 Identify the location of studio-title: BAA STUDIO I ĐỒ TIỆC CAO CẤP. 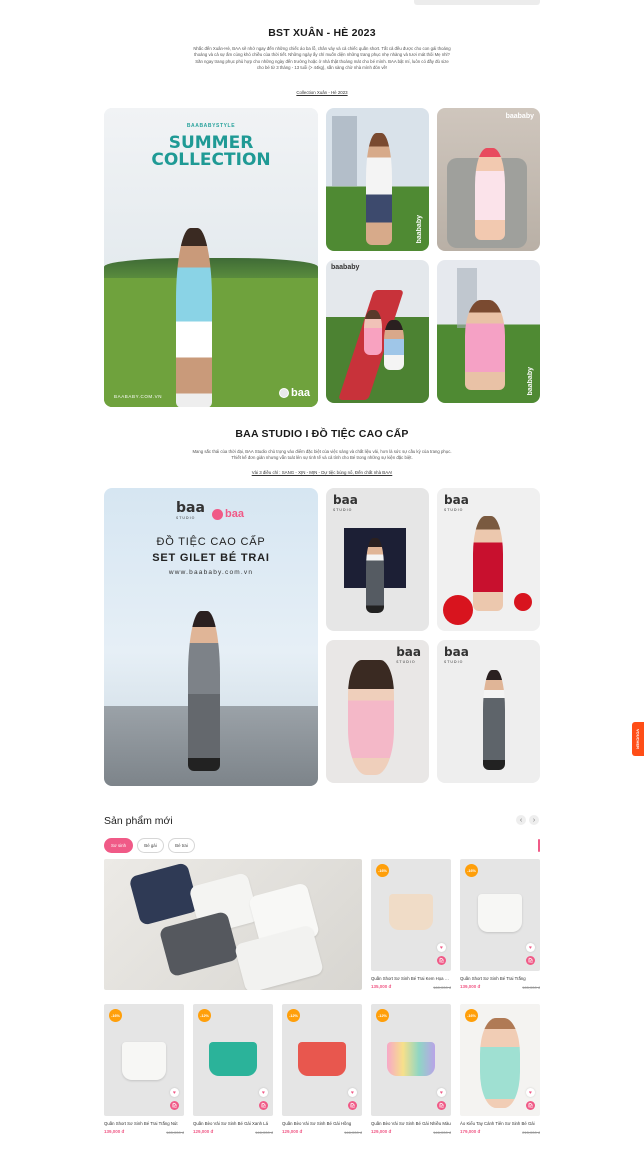
(322, 434).